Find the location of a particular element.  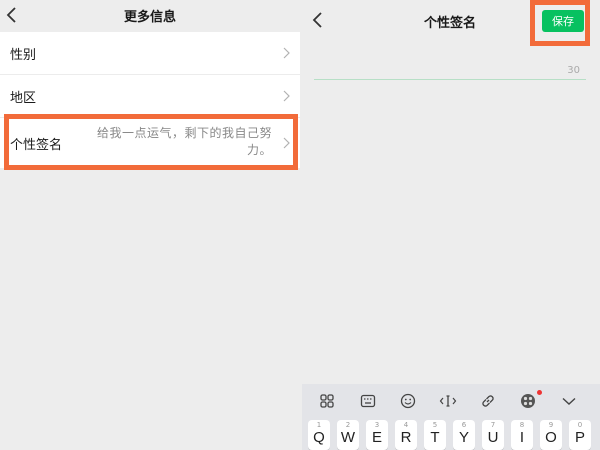

key-r: 4R is located at coordinates (406, 435).